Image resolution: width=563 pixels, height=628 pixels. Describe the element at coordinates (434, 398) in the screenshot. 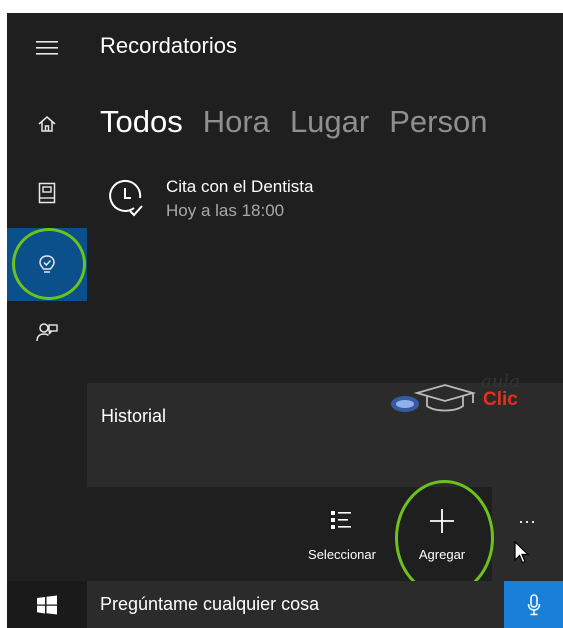

I see `mortarboard-logo-icon` at that location.